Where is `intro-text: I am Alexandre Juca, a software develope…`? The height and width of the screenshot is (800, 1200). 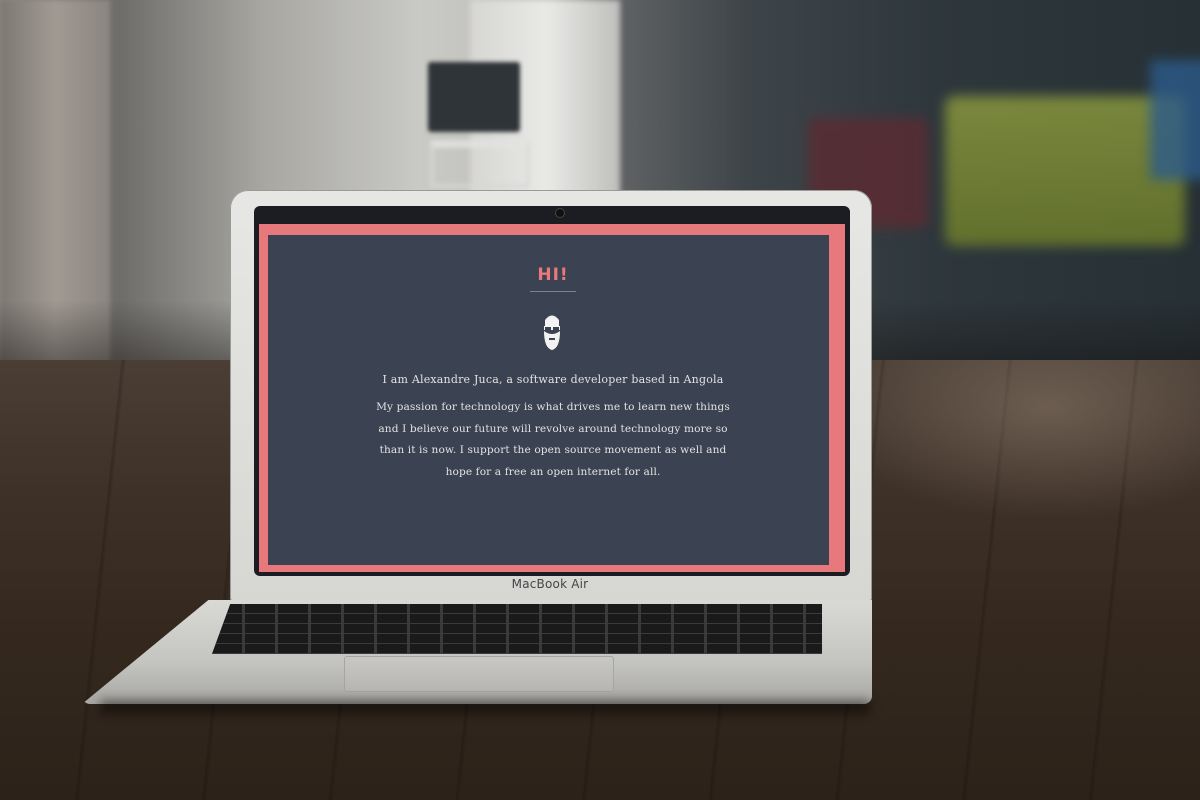 intro-text: I am Alexandre Juca, a software develope… is located at coordinates (553, 379).